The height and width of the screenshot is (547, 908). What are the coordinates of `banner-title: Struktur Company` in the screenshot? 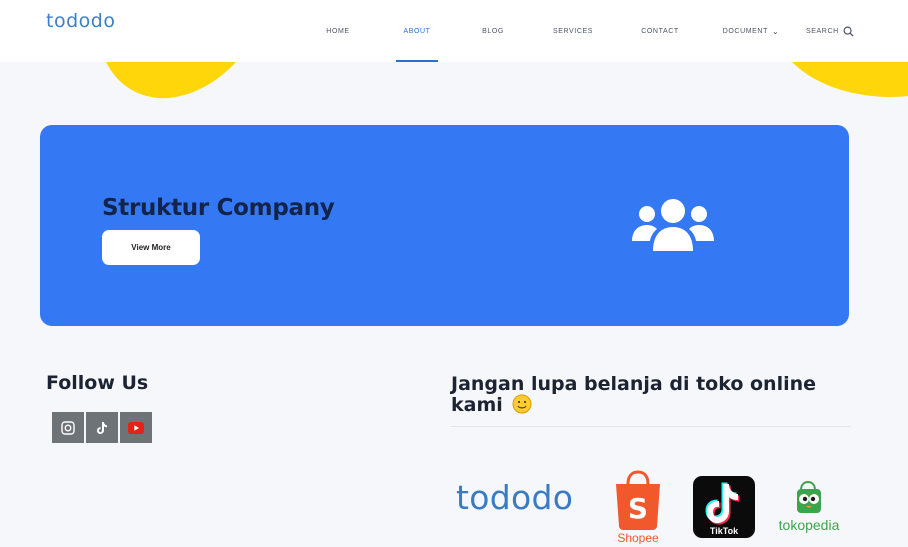 It's located at (218, 208).